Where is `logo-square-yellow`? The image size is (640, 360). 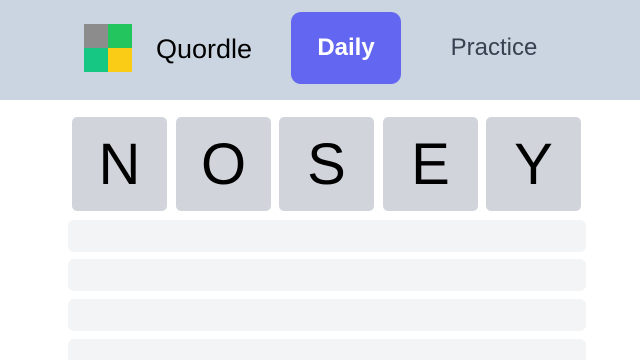 logo-square-yellow is located at coordinates (120, 60).